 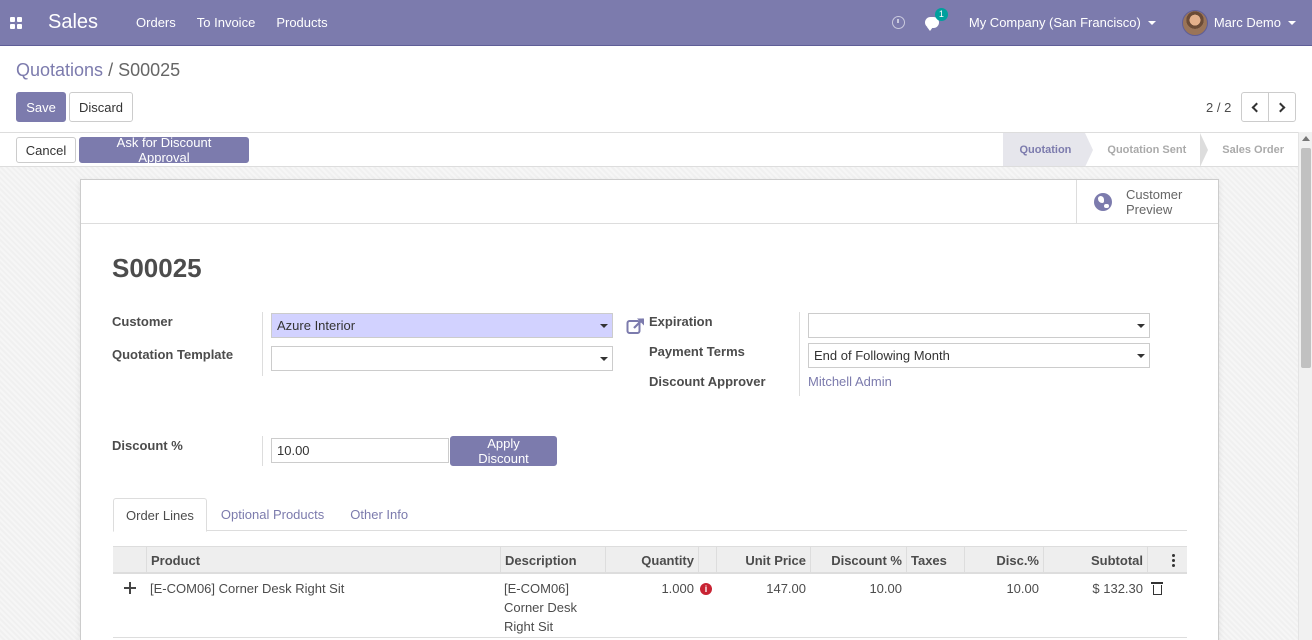 I want to click on globe-icon, so click(x=1103, y=202).